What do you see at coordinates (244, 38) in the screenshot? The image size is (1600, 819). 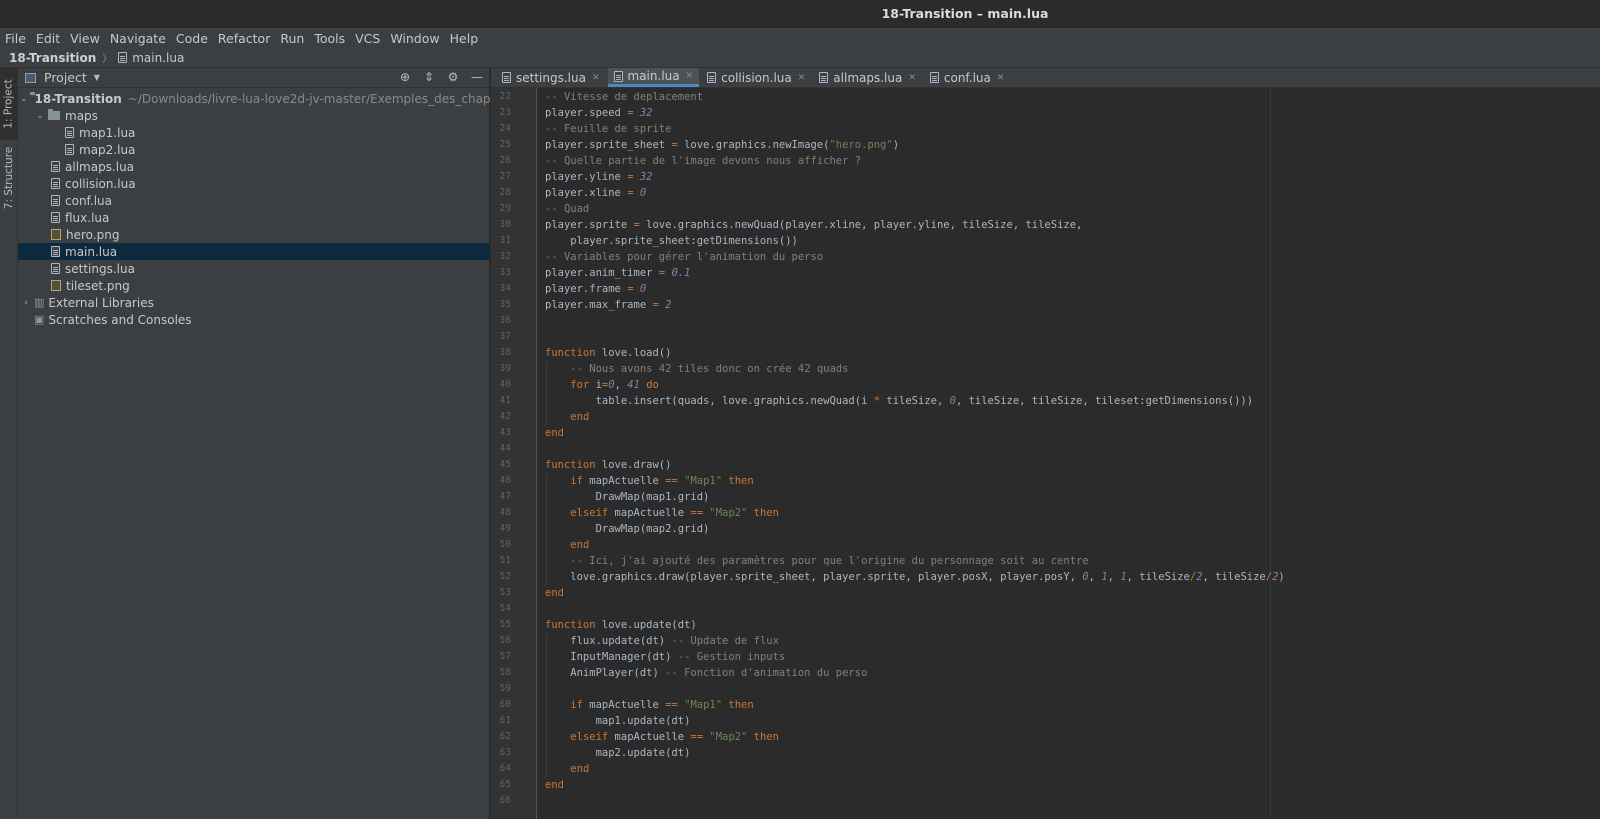 I see `menu-refactor: Refactor` at bounding box center [244, 38].